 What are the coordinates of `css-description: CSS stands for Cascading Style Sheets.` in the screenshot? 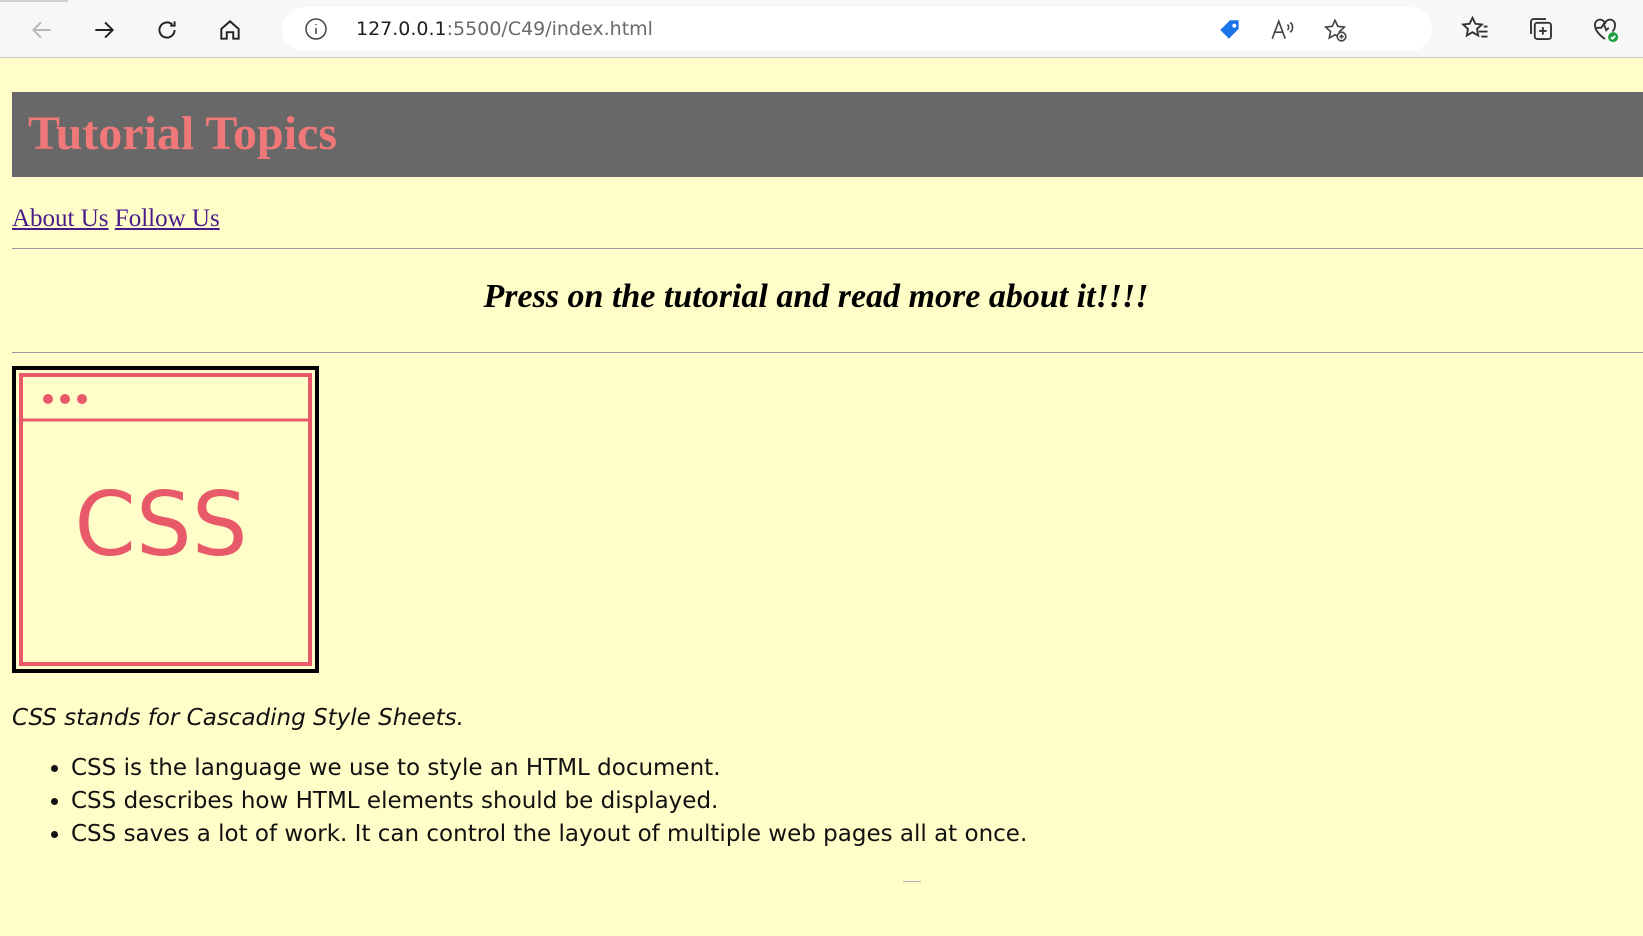 It's located at (238, 718).